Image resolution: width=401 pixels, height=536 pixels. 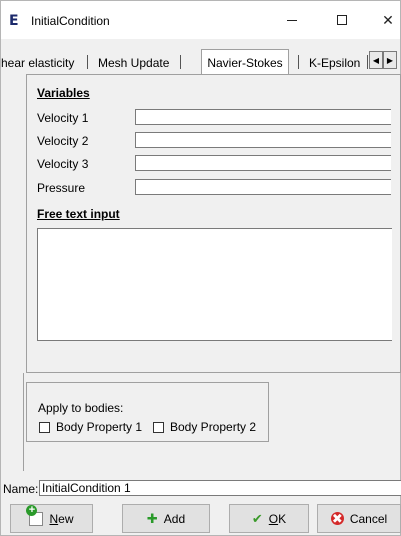 I want to click on new-button-label: New, so click(x=61, y=518).